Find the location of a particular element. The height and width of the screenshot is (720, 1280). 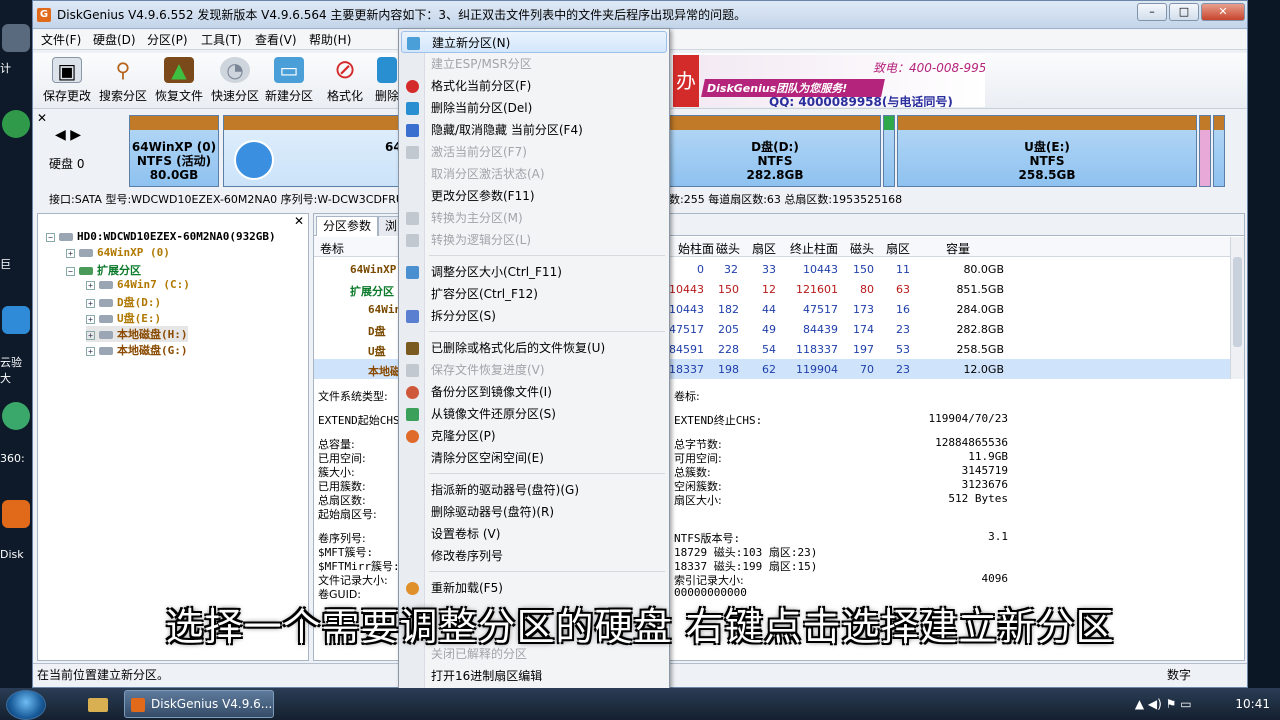

menu-item-remove-drive-letter: 删除驱动器号(盘符)(R) is located at coordinates (534, 512).